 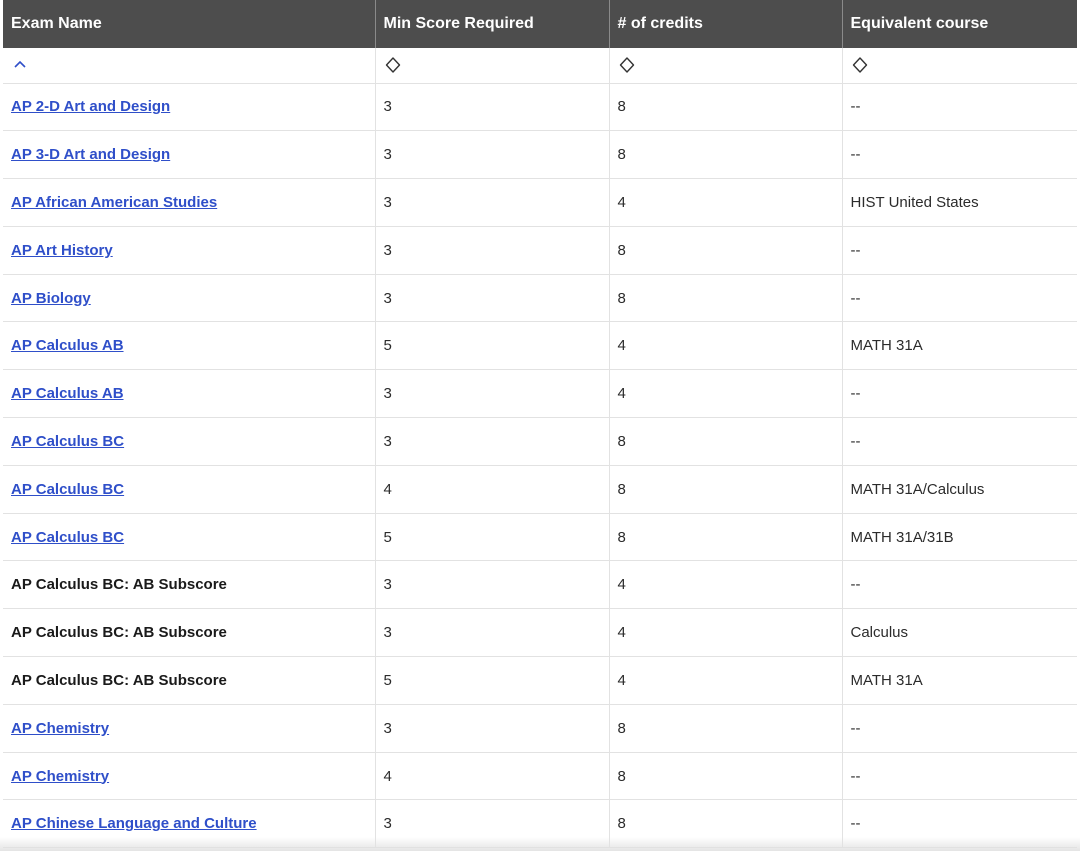 I want to click on table-row: AP Calculus BC 3 8 --, so click(x=540, y=441).